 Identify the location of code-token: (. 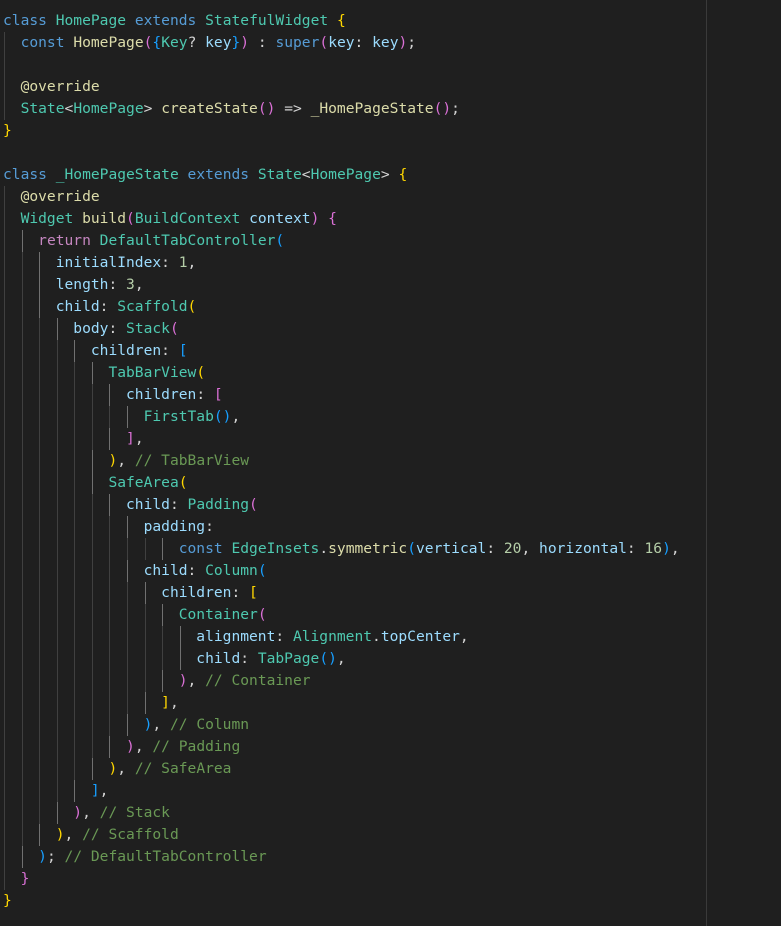
(174, 328).